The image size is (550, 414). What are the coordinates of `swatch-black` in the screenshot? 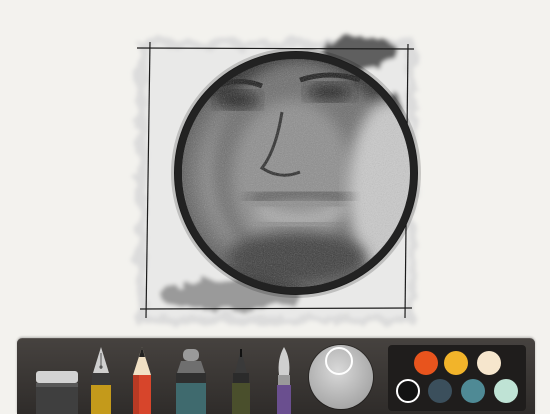 It's located at (408, 391).